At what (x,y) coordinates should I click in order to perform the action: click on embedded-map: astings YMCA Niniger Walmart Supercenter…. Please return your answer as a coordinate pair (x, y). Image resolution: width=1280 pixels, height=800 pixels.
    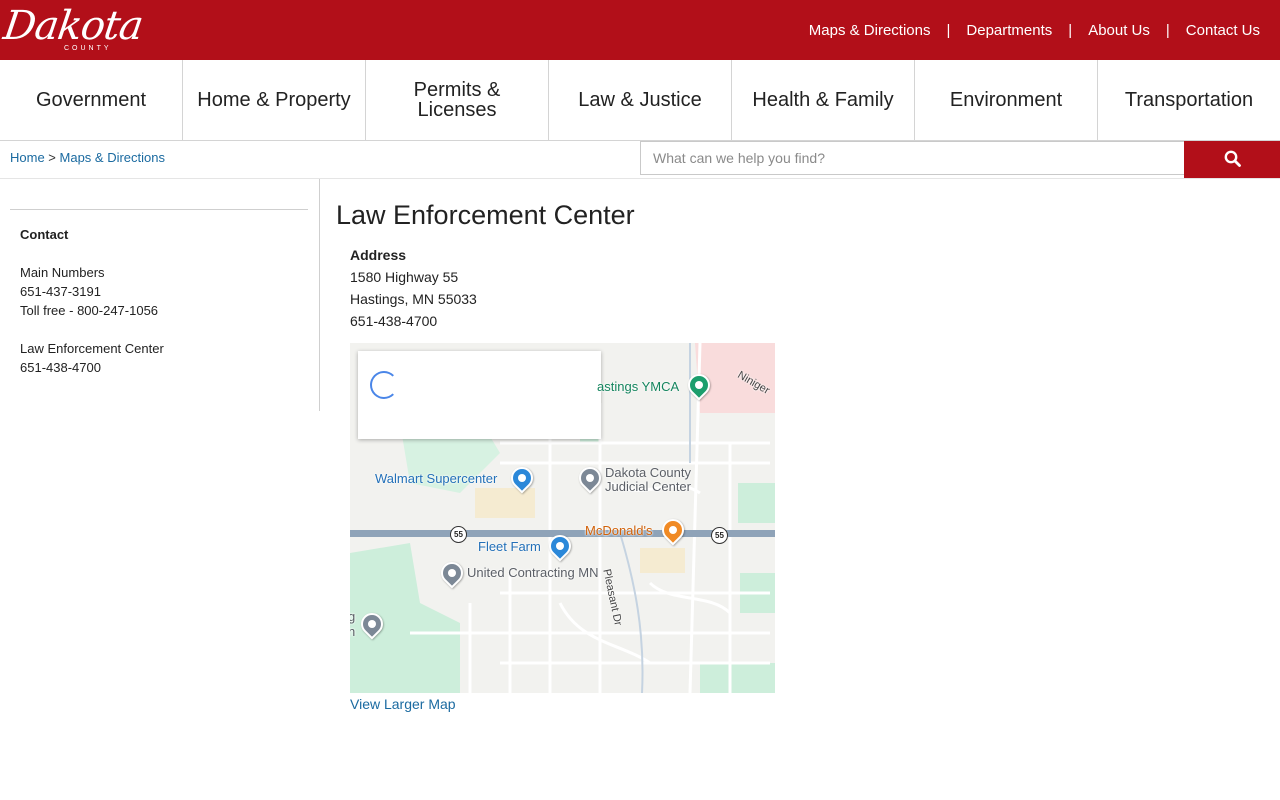
    Looking at the image, I should click on (562, 518).